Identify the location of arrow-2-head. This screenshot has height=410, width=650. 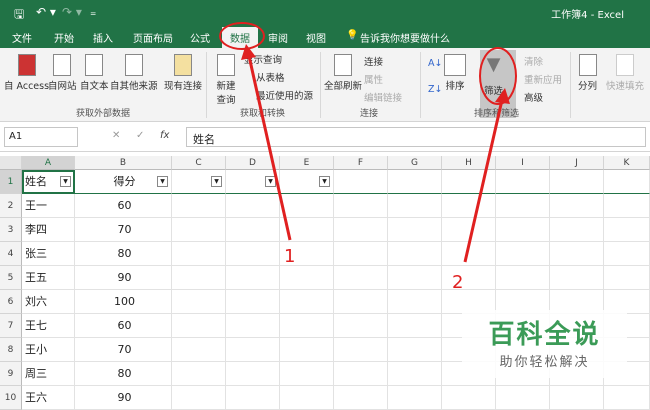
(502, 96).